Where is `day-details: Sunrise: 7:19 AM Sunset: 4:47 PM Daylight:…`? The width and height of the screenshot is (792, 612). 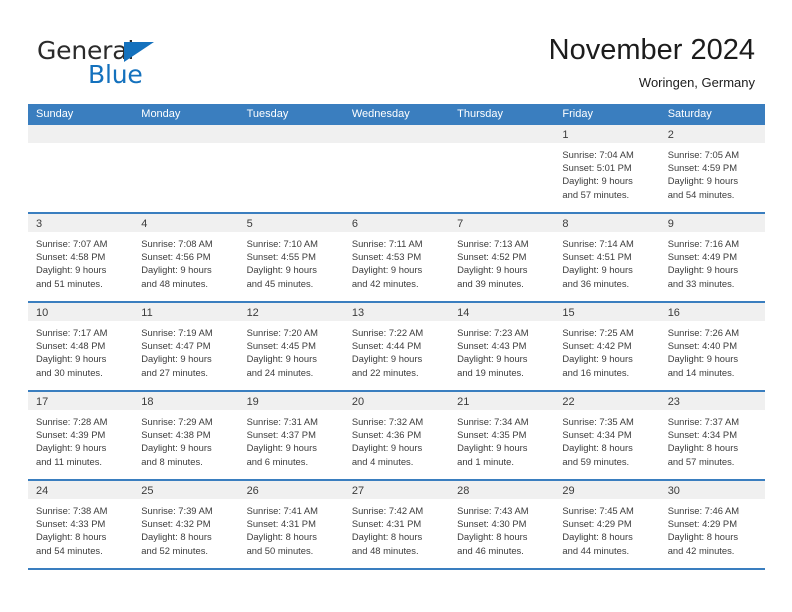
day-details: Sunrise: 7:19 AM Sunset: 4:47 PM Daylight:… is located at coordinates (185, 350).